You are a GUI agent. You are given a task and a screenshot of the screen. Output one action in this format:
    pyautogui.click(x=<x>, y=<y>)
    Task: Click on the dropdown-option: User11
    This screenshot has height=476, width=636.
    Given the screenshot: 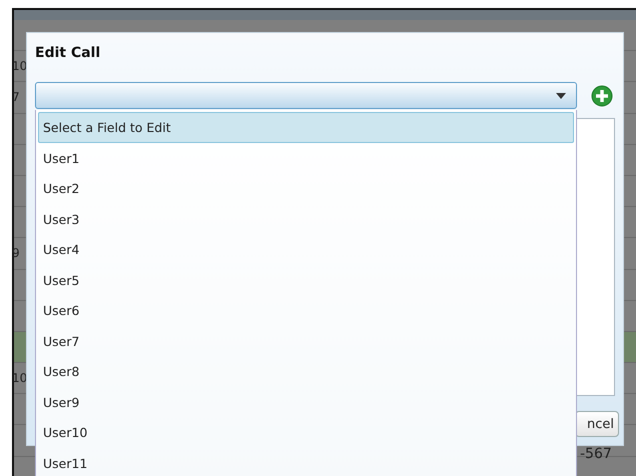 What is the action you would take?
    pyautogui.click(x=306, y=462)
    